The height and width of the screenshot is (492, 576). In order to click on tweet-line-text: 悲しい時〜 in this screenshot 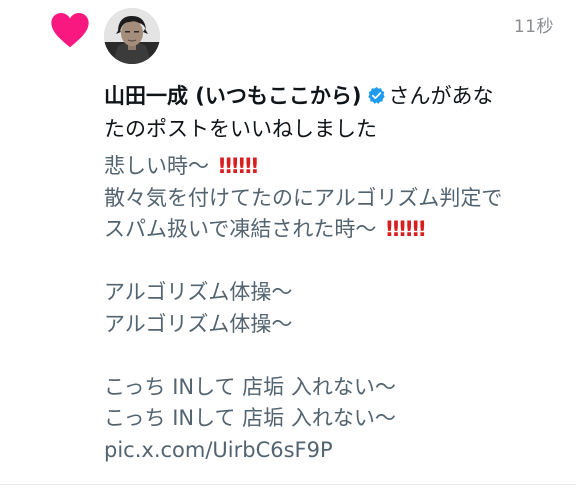, I will do `click(156, 166)`.